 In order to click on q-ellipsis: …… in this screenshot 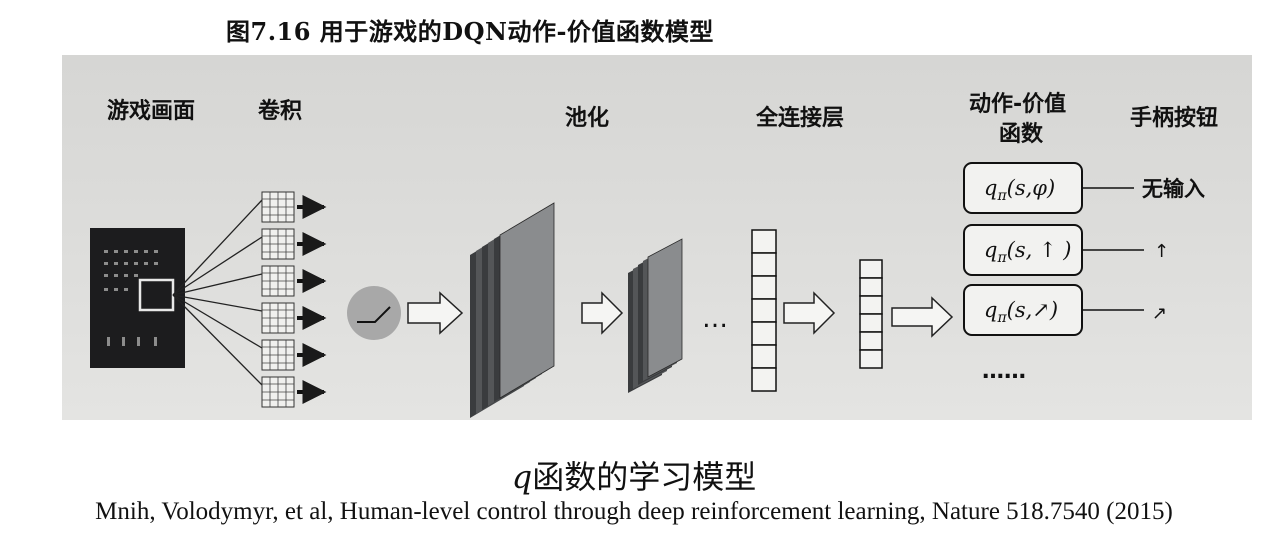, I will do `click(1004, 371)`.